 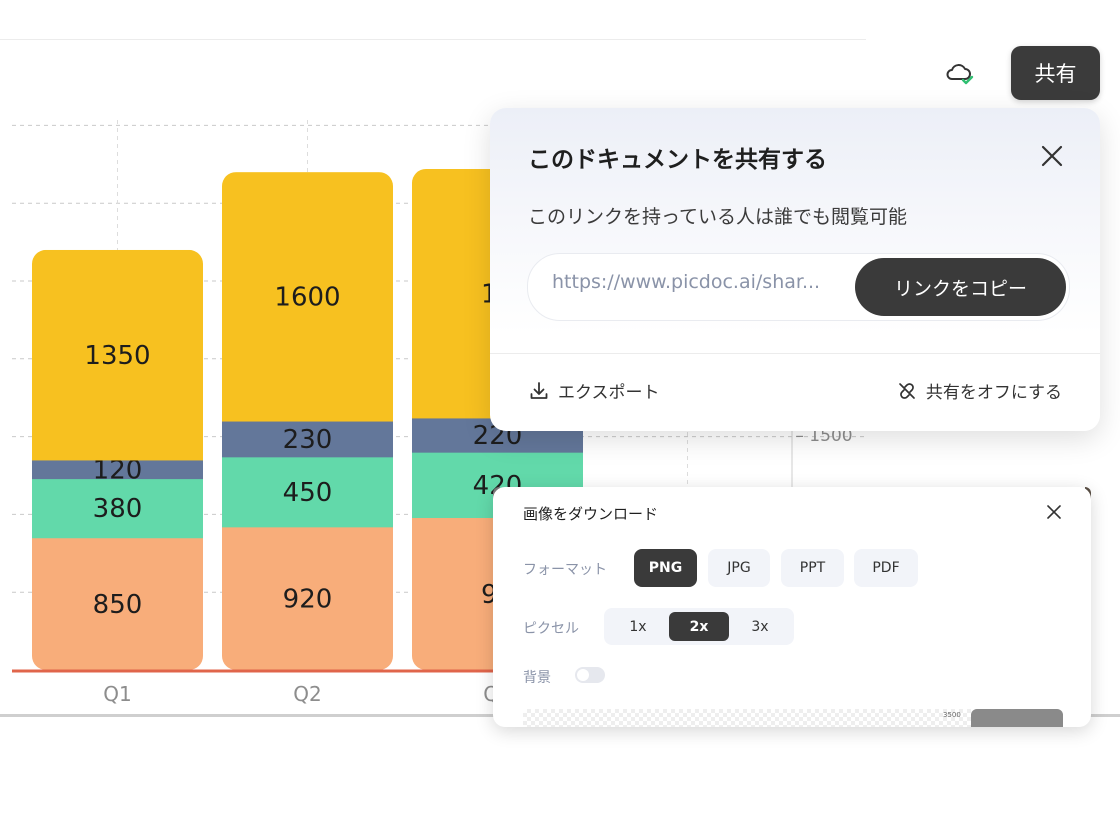 What do you see at coordinates (812, 568) in the screenshot?
I see `format-option-ppt: PPT` at bounding box center [812, 568].